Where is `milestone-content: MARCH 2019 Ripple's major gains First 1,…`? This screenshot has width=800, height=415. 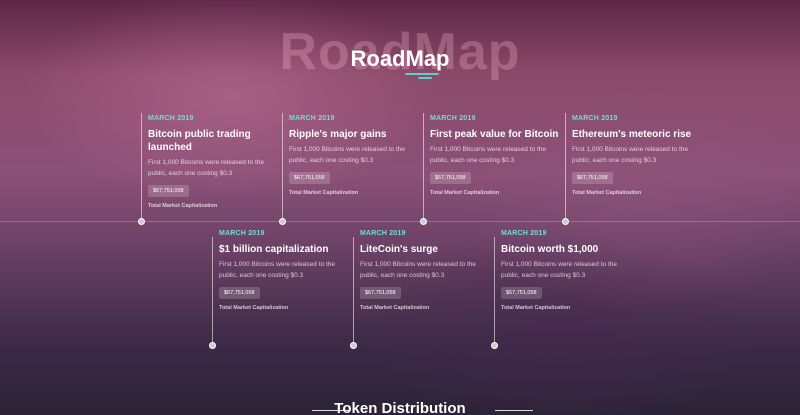
milestone-content: MARCH 2019 Ripple's major gains First 1,… is located at coordinates (354, 155).